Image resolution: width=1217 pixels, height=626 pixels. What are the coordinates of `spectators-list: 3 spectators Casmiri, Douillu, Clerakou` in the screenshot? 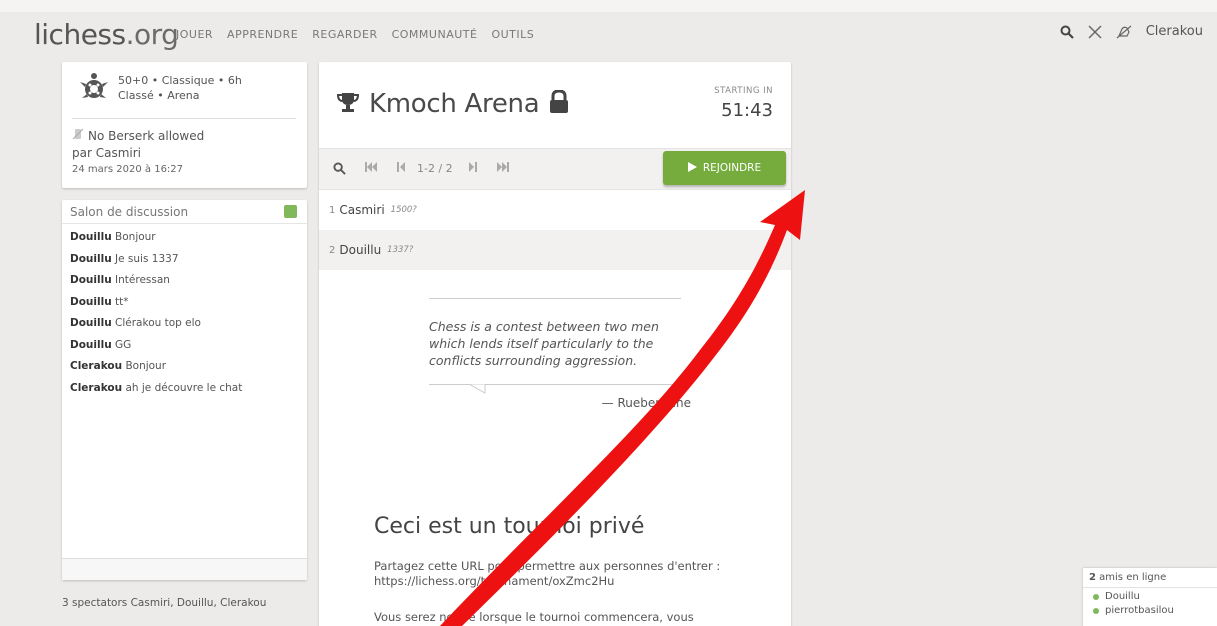 It's located at (164, 603).